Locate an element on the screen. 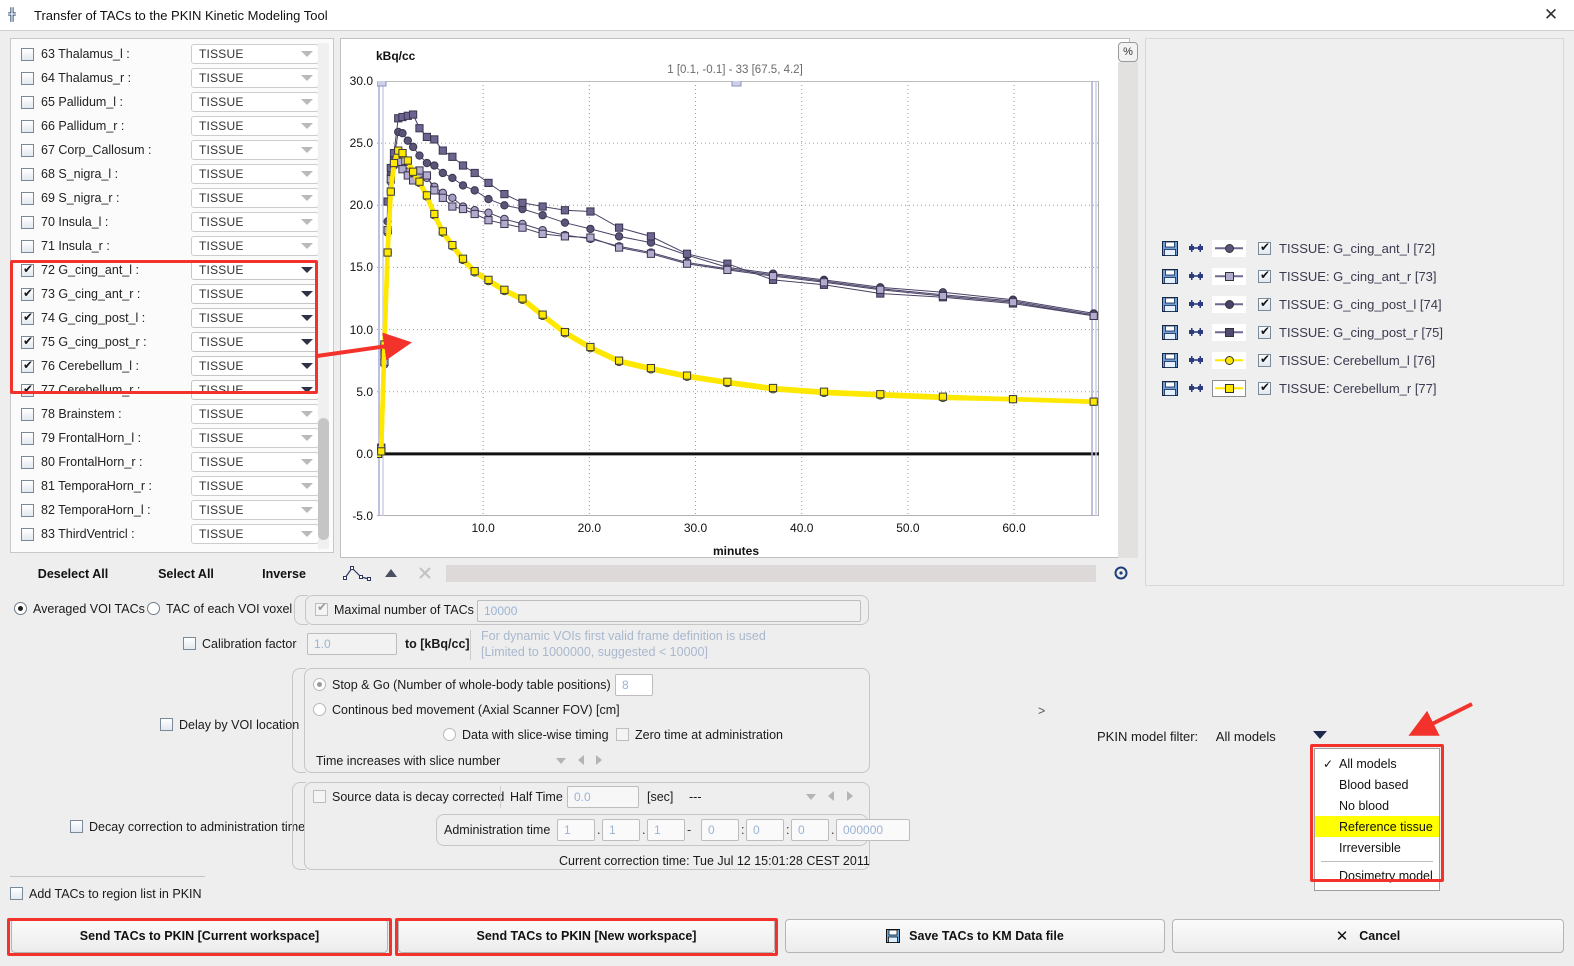 The height and width of the screenshot is (966, 1574). voi-list-scrollbar is located at coordinates (323, 296).